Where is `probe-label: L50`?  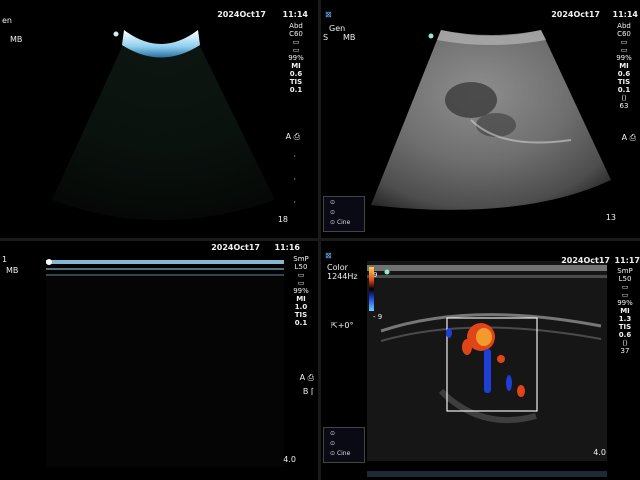 probe-label: L50 is located at coordinates (625, 279).